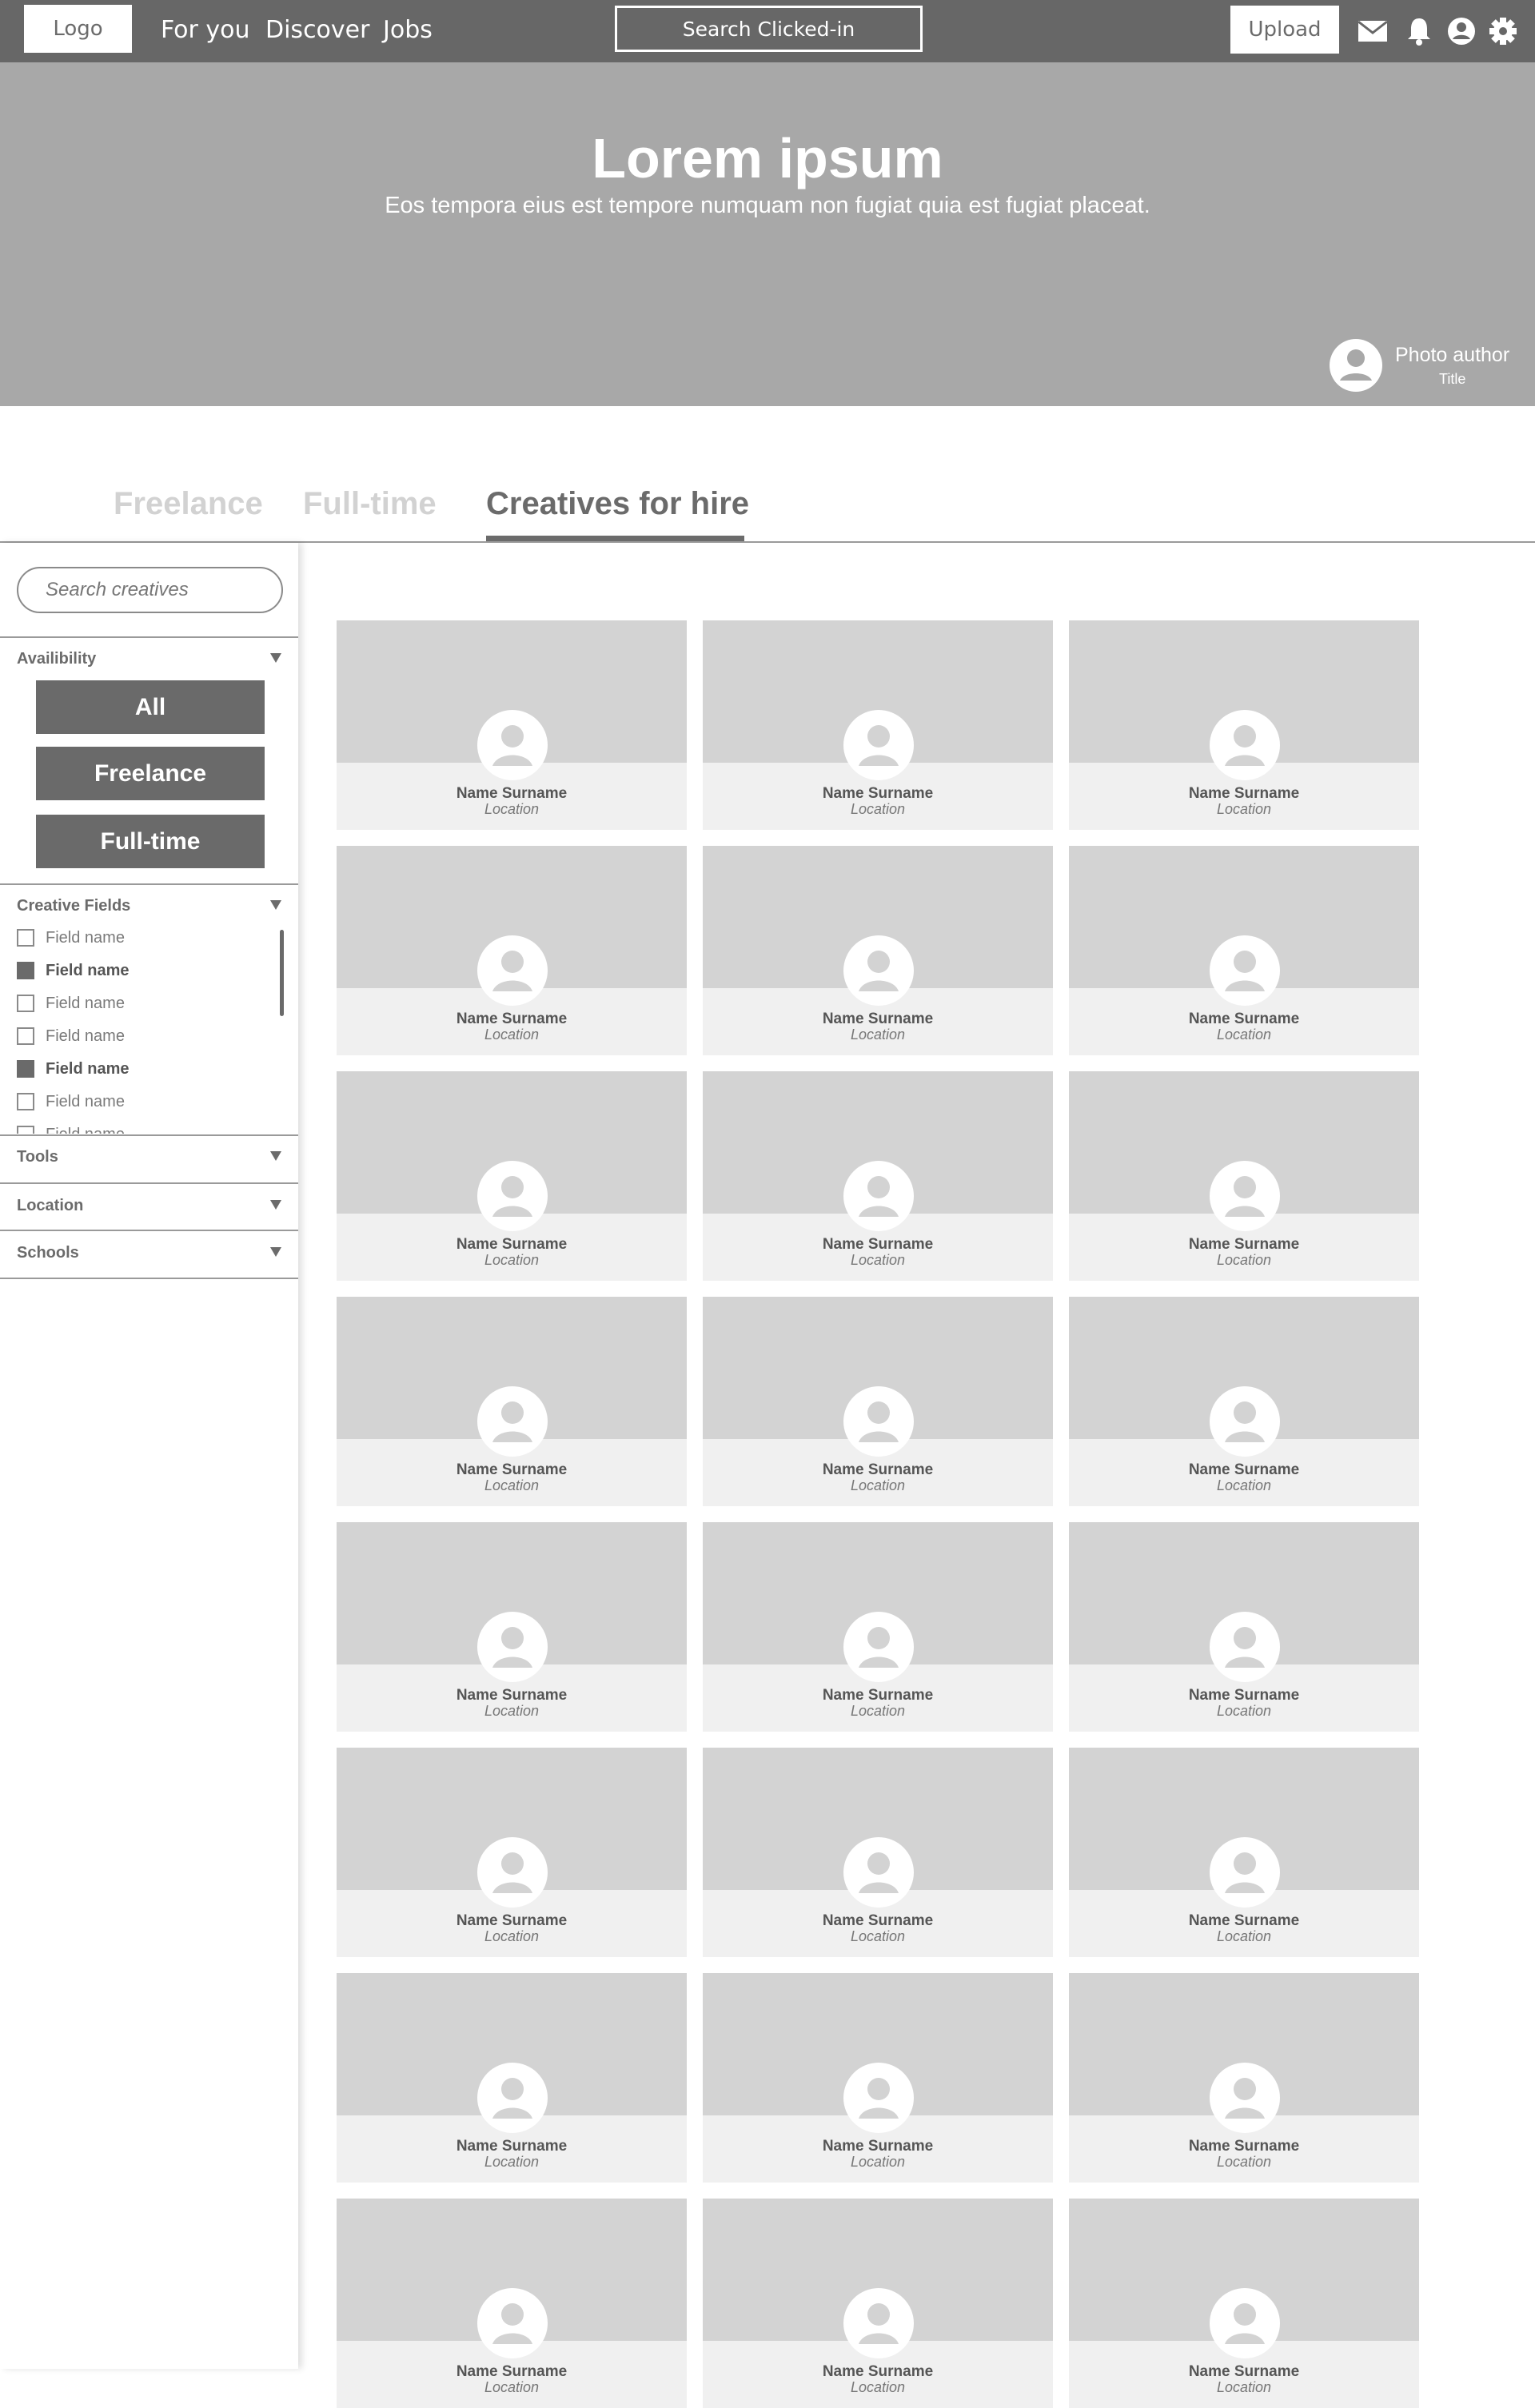 This screenshot has height=2408, width=1535. What do you see at coordinates (48, 1253) in the screenshot?
I see `schools-heading: Schools` at bounding box center [48, 1253].